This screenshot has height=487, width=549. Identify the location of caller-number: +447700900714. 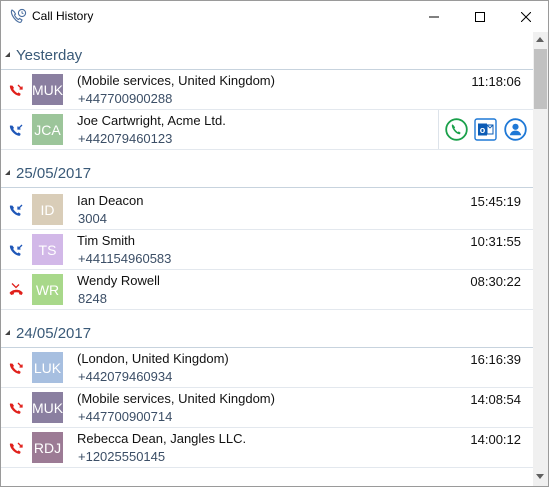
(125, 416).